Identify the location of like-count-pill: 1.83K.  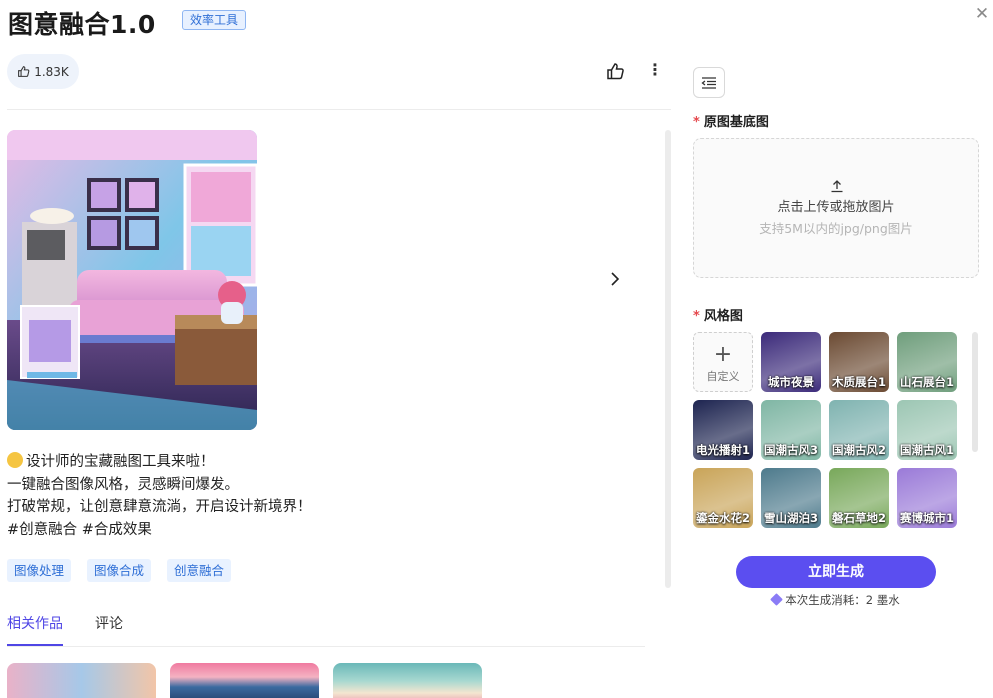
(43, 71).